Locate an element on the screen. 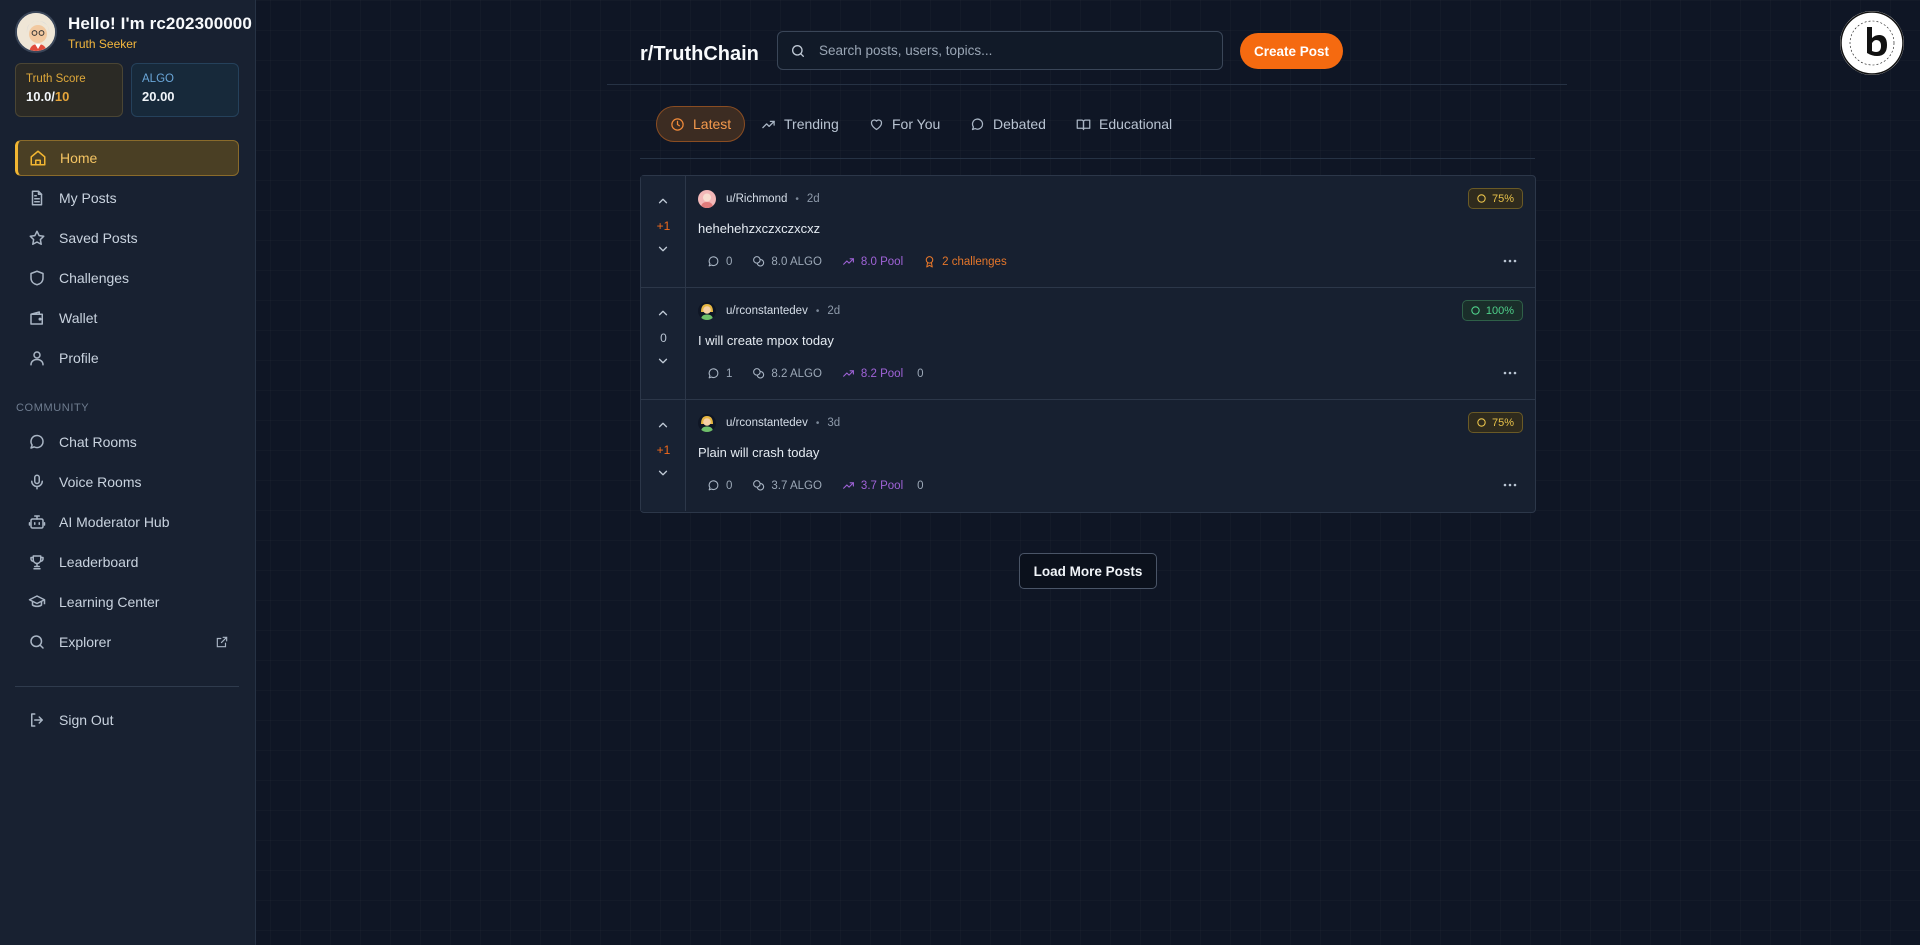 Image resolution: width=1920 pixels, height=945 pixels. stake-amount: 3.7 ALGO is located at coordinates (796, 485).